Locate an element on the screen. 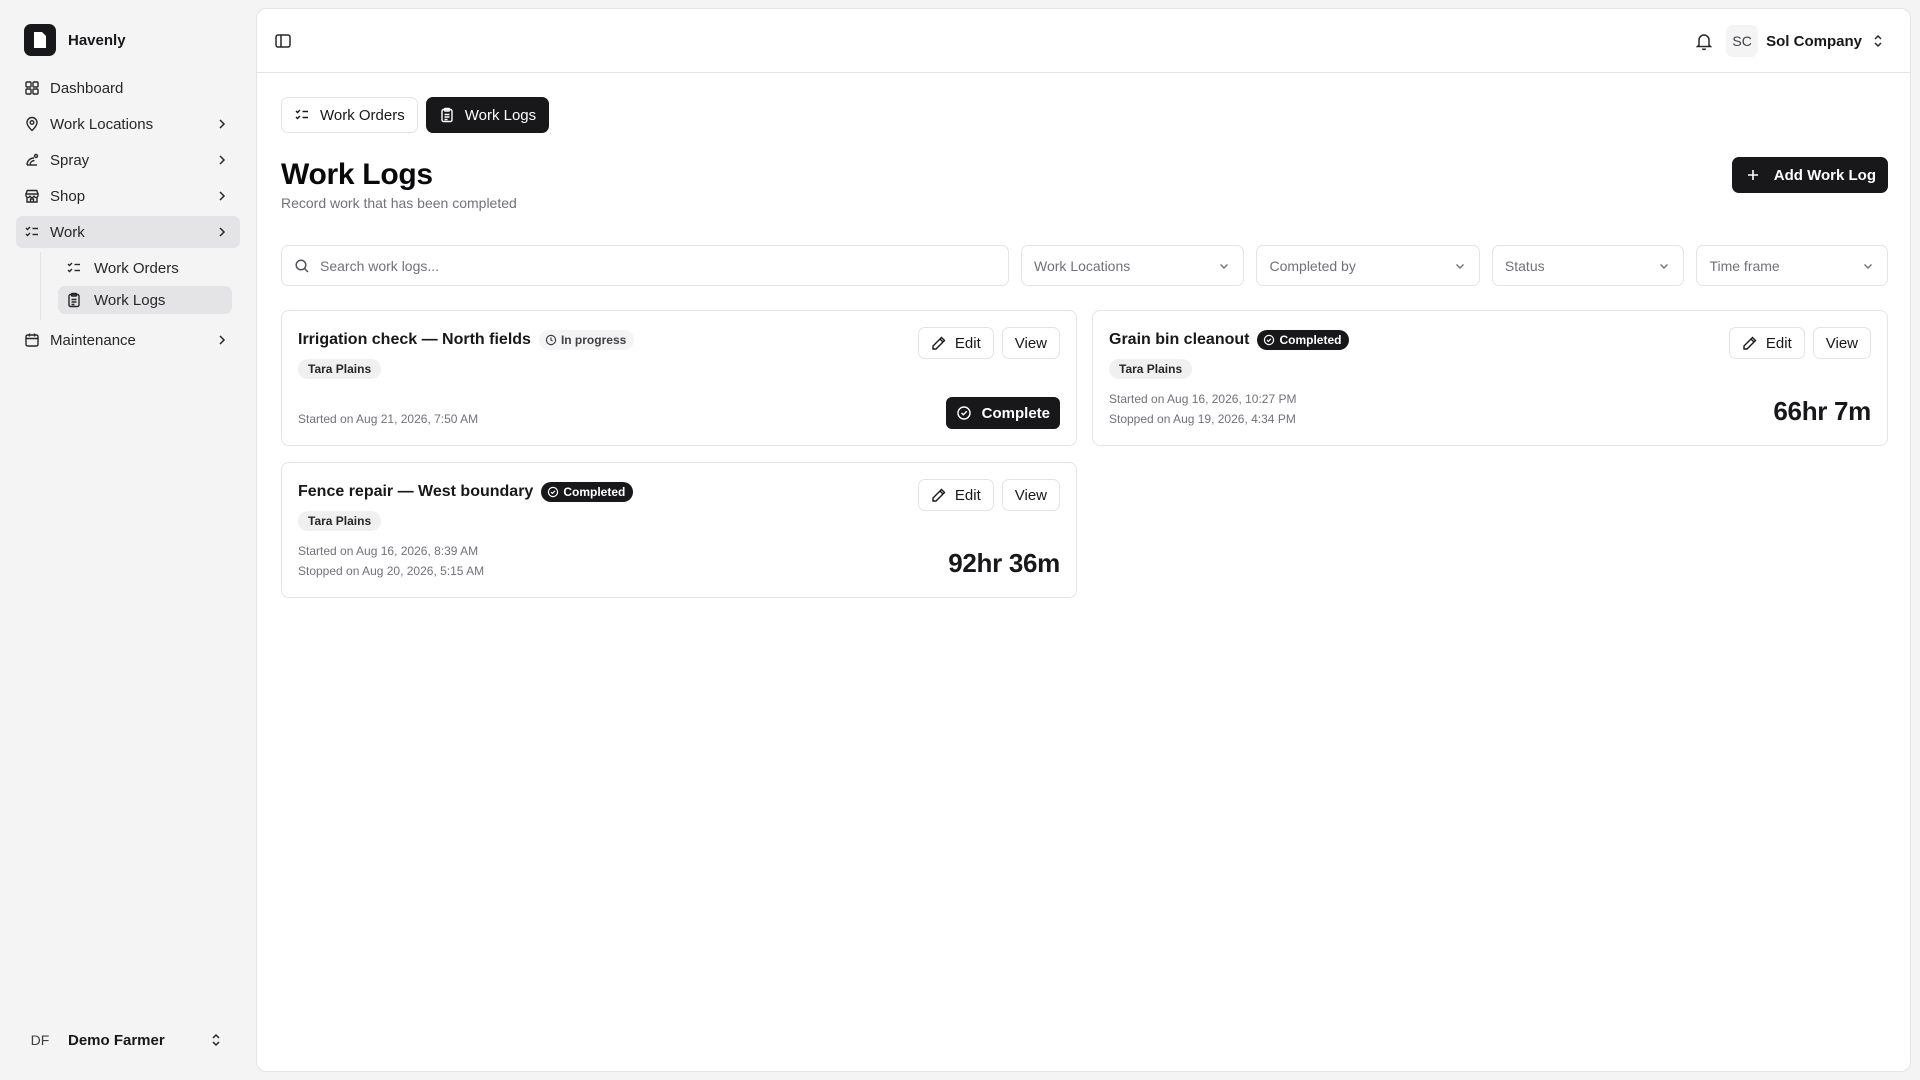  brand: Havenly is located at coordinates (75, 40).